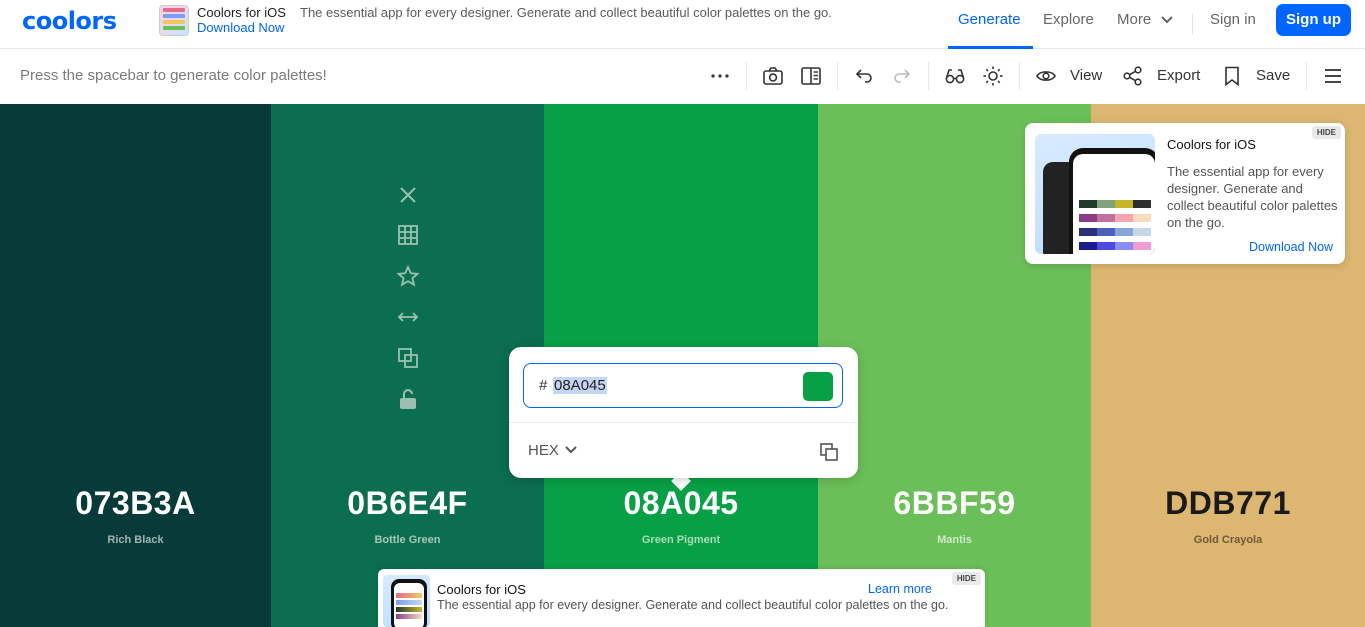 This screenshot has width=1365, height=627. I want to click on color-name: Bottle Green, so click(407, 540).